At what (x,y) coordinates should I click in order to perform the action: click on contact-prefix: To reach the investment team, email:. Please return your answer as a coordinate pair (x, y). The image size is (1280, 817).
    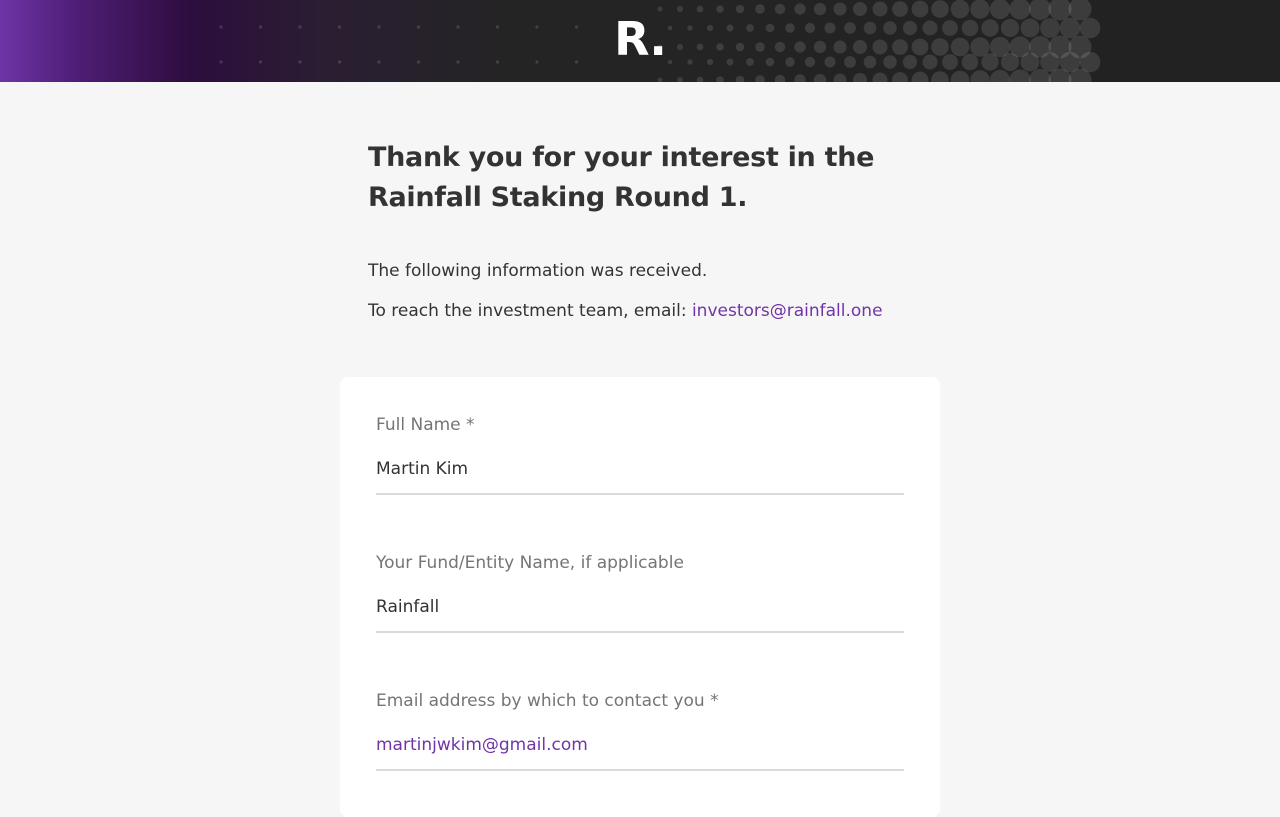
    Looking at the image, I should click on (530, 311).